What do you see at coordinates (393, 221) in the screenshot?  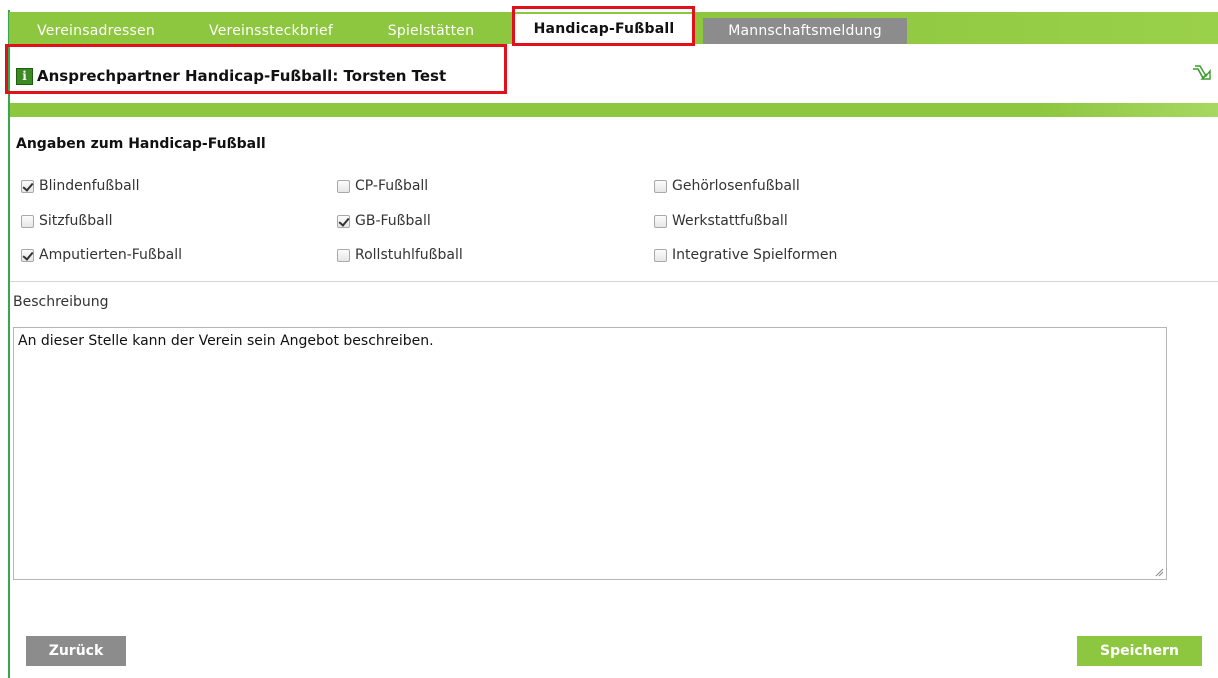 I see `checkbox-label: GB-Fußball` at bounding box center [393, 221].